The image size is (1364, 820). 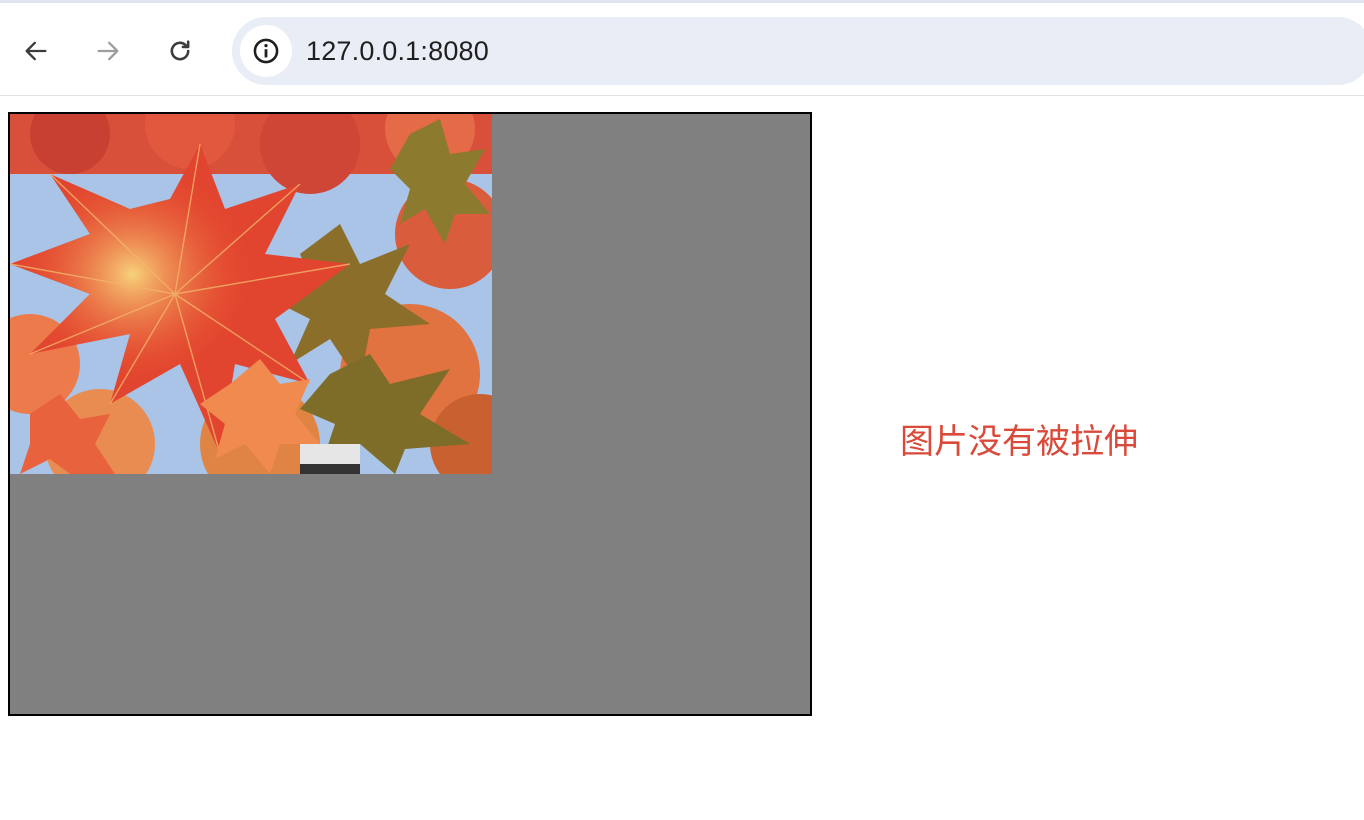 I want to click on site-info-button, so click(x=266, y=51).